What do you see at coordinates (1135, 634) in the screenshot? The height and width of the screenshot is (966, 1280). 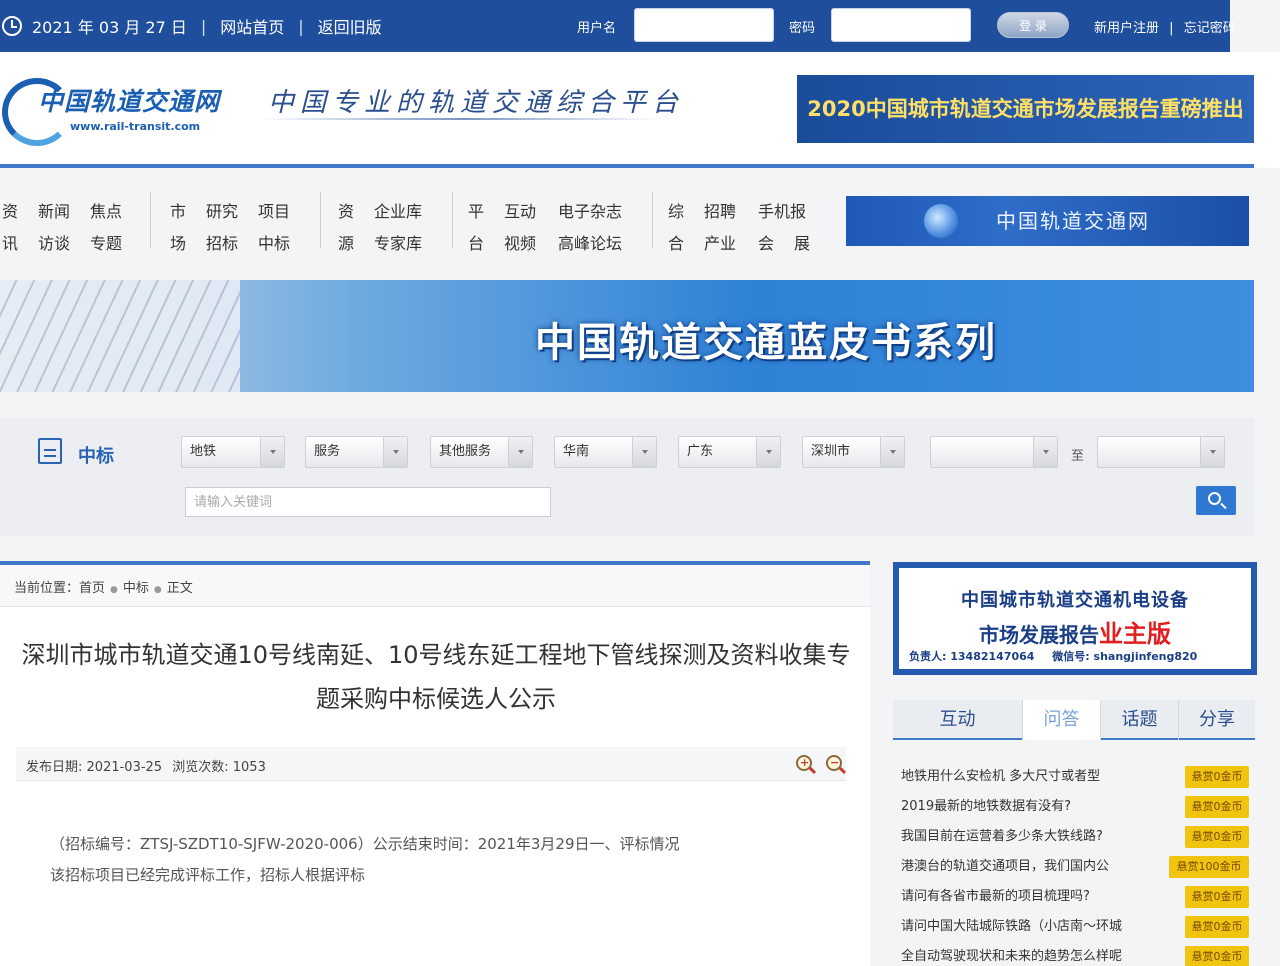 I see `ad-highlight: 业主版` at bounding box center [1135, 634].